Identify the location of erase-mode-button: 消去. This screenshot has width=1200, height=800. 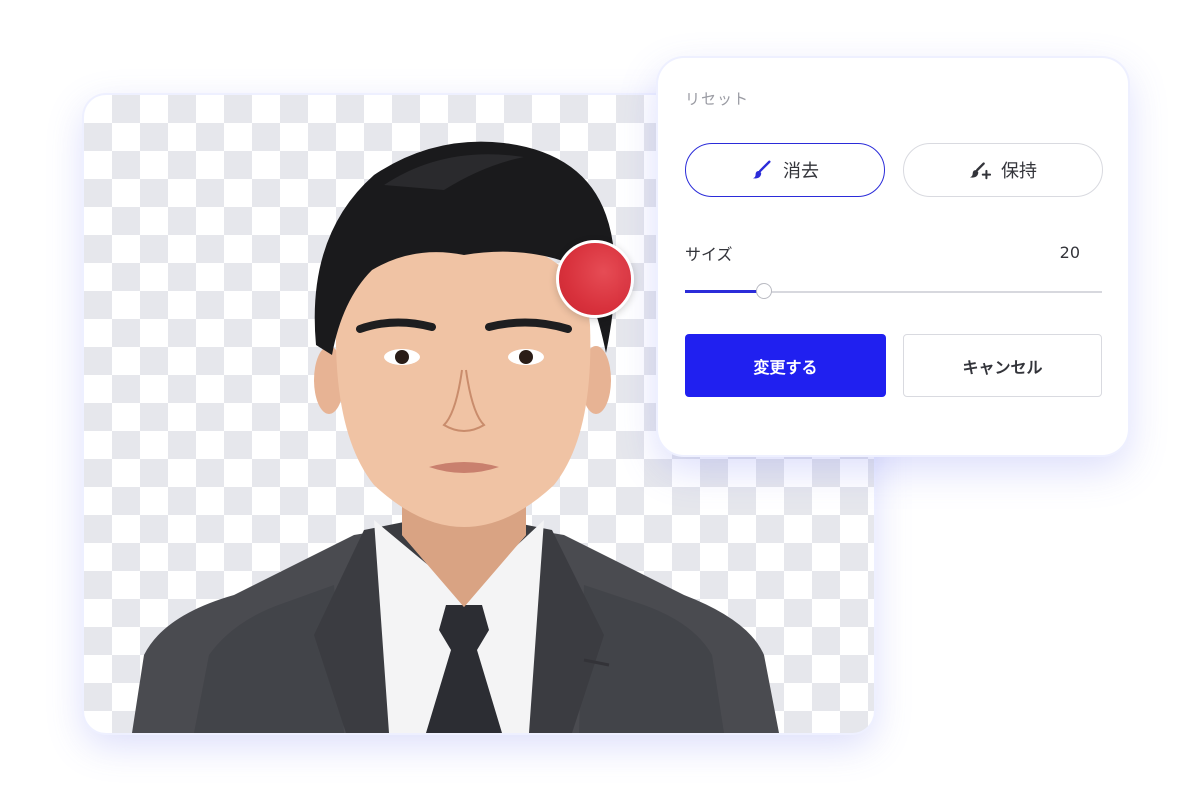
(785, 170).